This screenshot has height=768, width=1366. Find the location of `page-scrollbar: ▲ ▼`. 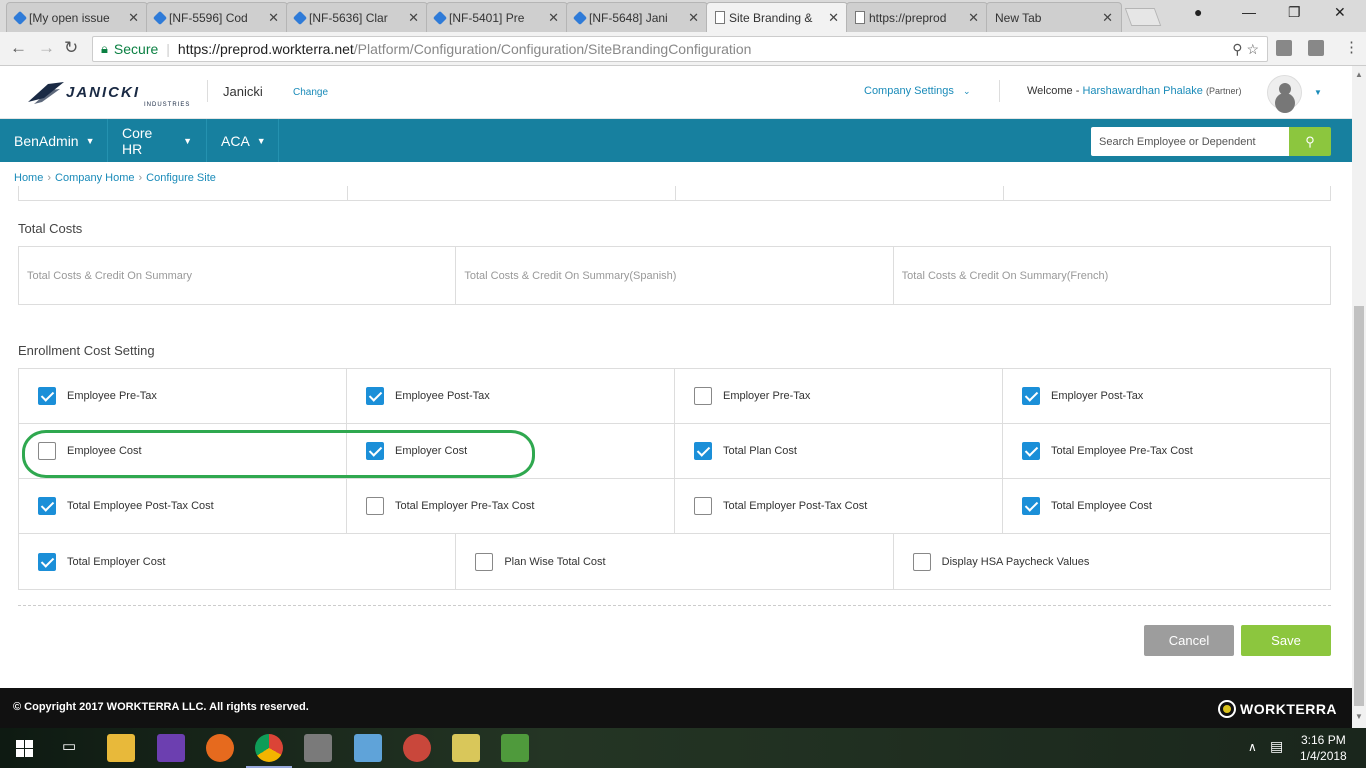

page-scrollbar: ▲ ▼ is located at coordinates (1359, 397).